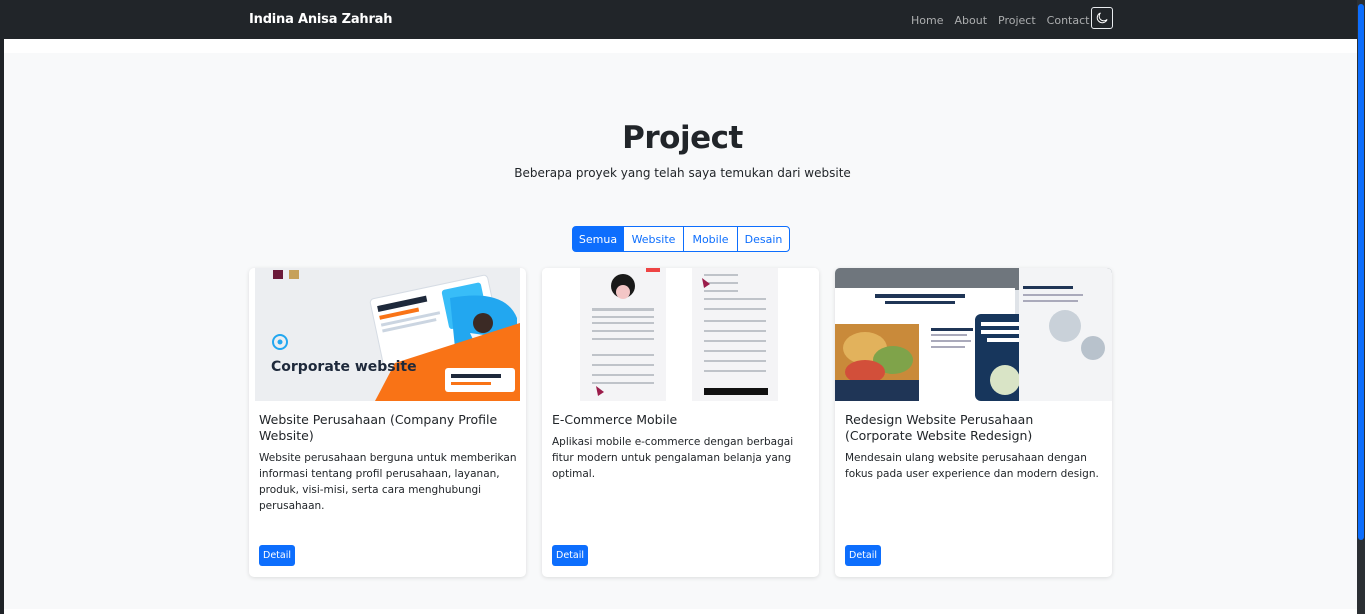 This screenshot has height=614, width=1365. What do you see at coordinates (680, 611) in the screenshot?
I see `main-bottom-band` at bounding box center [680, 611].